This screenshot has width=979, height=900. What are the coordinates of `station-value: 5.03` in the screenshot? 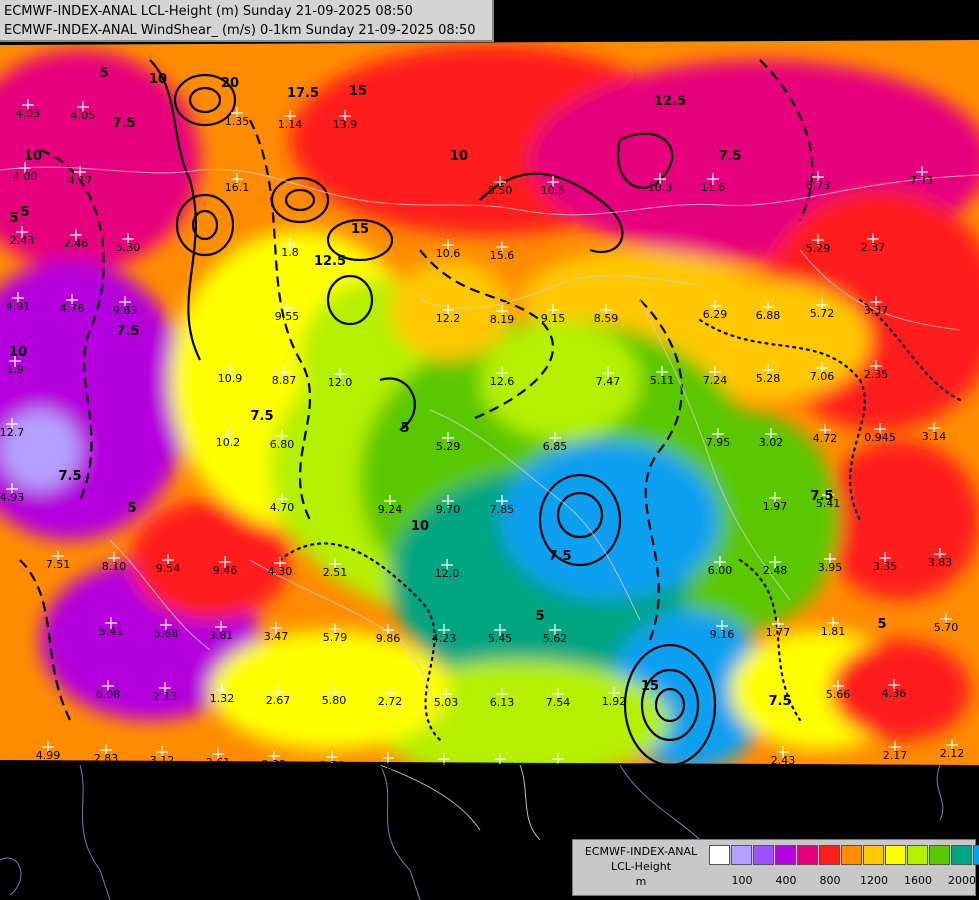 It's located at (446, 702).